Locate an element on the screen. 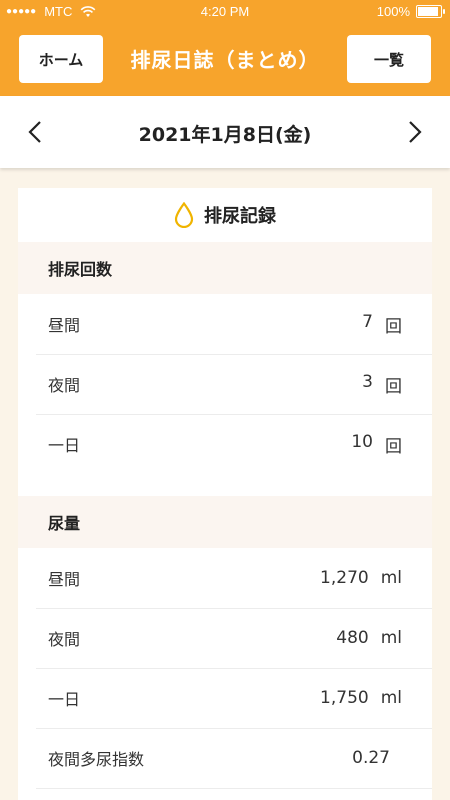 This screenshot has height=800, width=450. page-title: 排尿日誌（まとめ） is located at coordinates (225, 60).